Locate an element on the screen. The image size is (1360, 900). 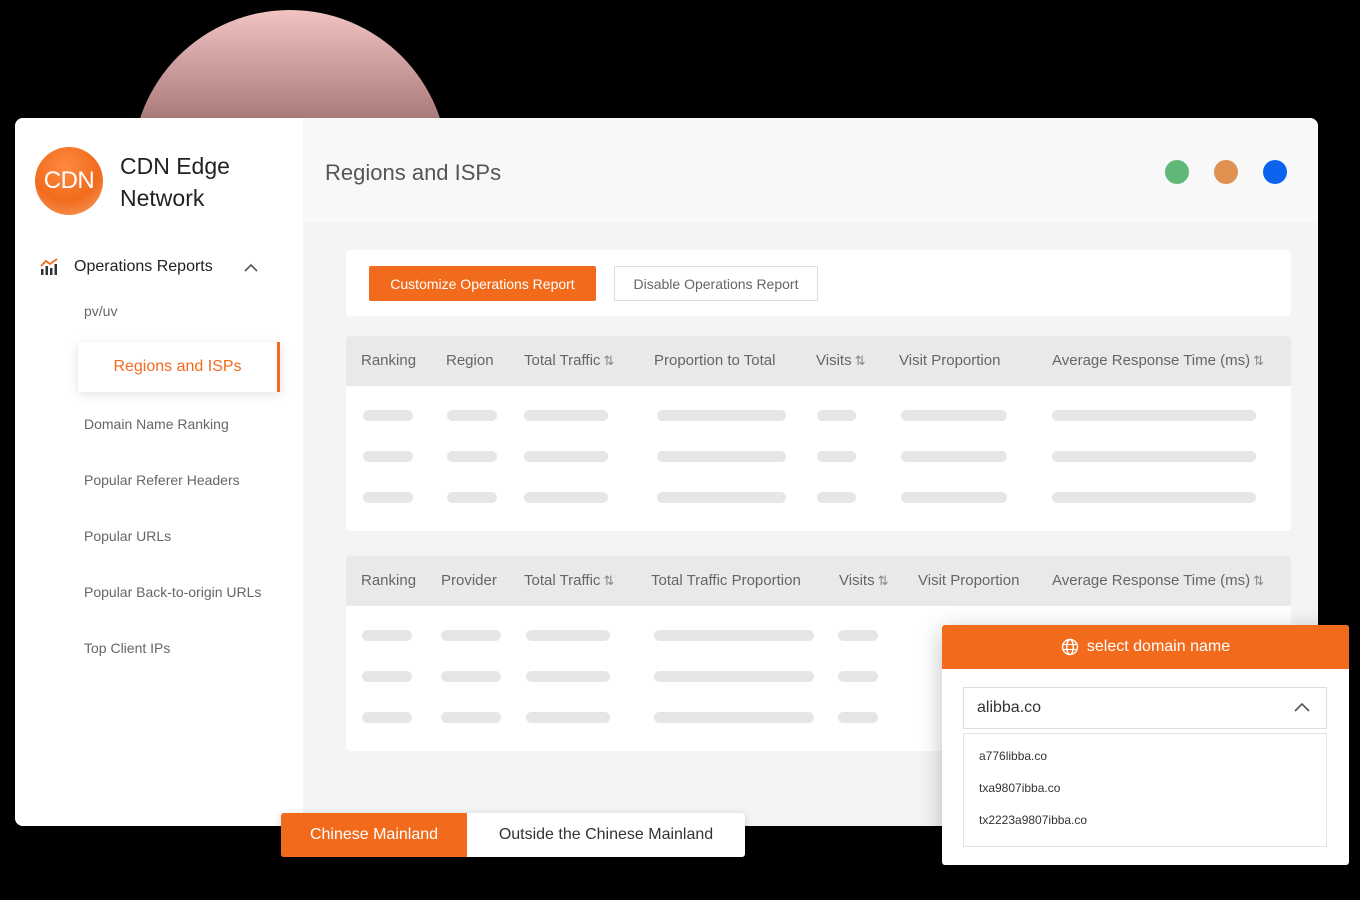
cdn-logo: CDN is located at coordinates (69, 181).